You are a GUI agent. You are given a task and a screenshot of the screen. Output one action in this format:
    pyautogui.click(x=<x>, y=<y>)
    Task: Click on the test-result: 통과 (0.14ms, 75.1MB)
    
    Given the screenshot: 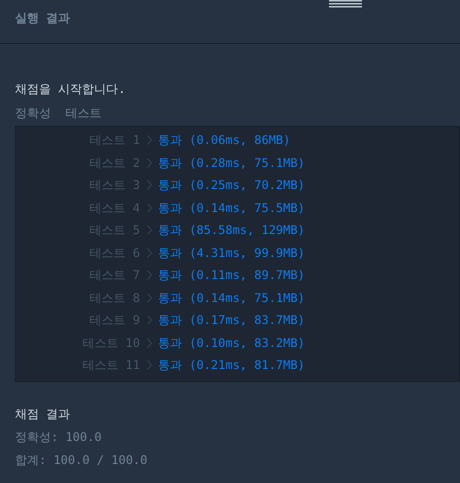 What is the action you would take?
    pyautogui.click(x=231, y=298)
    